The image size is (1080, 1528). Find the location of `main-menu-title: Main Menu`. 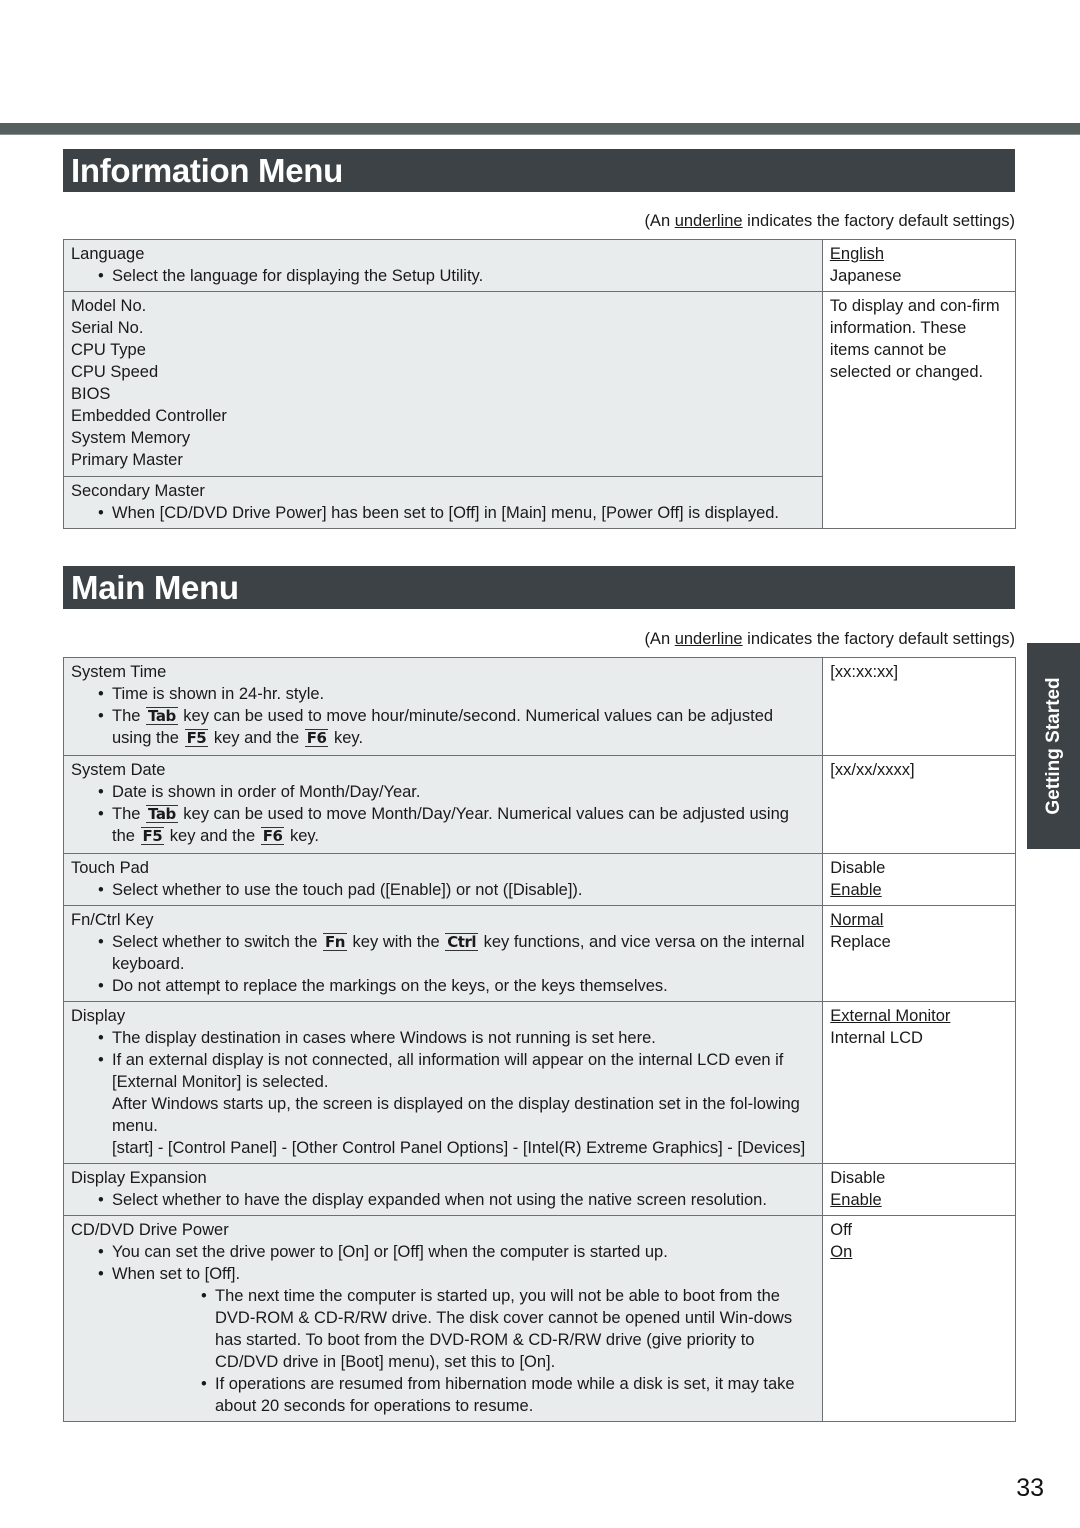

main-menu-title: Main Menu is located at coordinates (539, 587).